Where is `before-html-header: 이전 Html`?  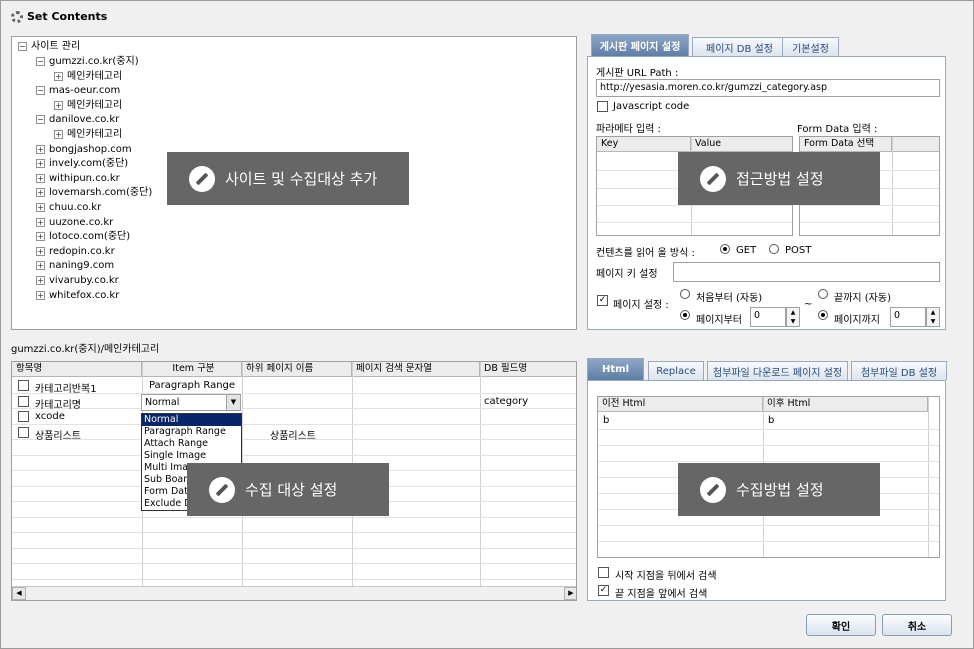 before-html-header: 이전 Html is located at coordinates (680, 404).